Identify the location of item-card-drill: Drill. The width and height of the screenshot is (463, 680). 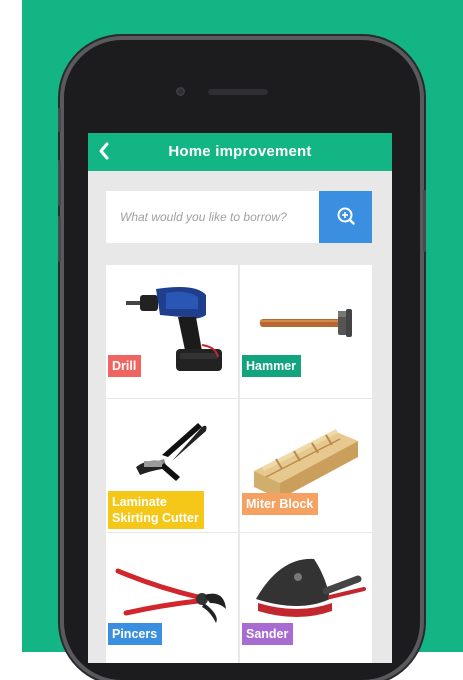
(172, 331).